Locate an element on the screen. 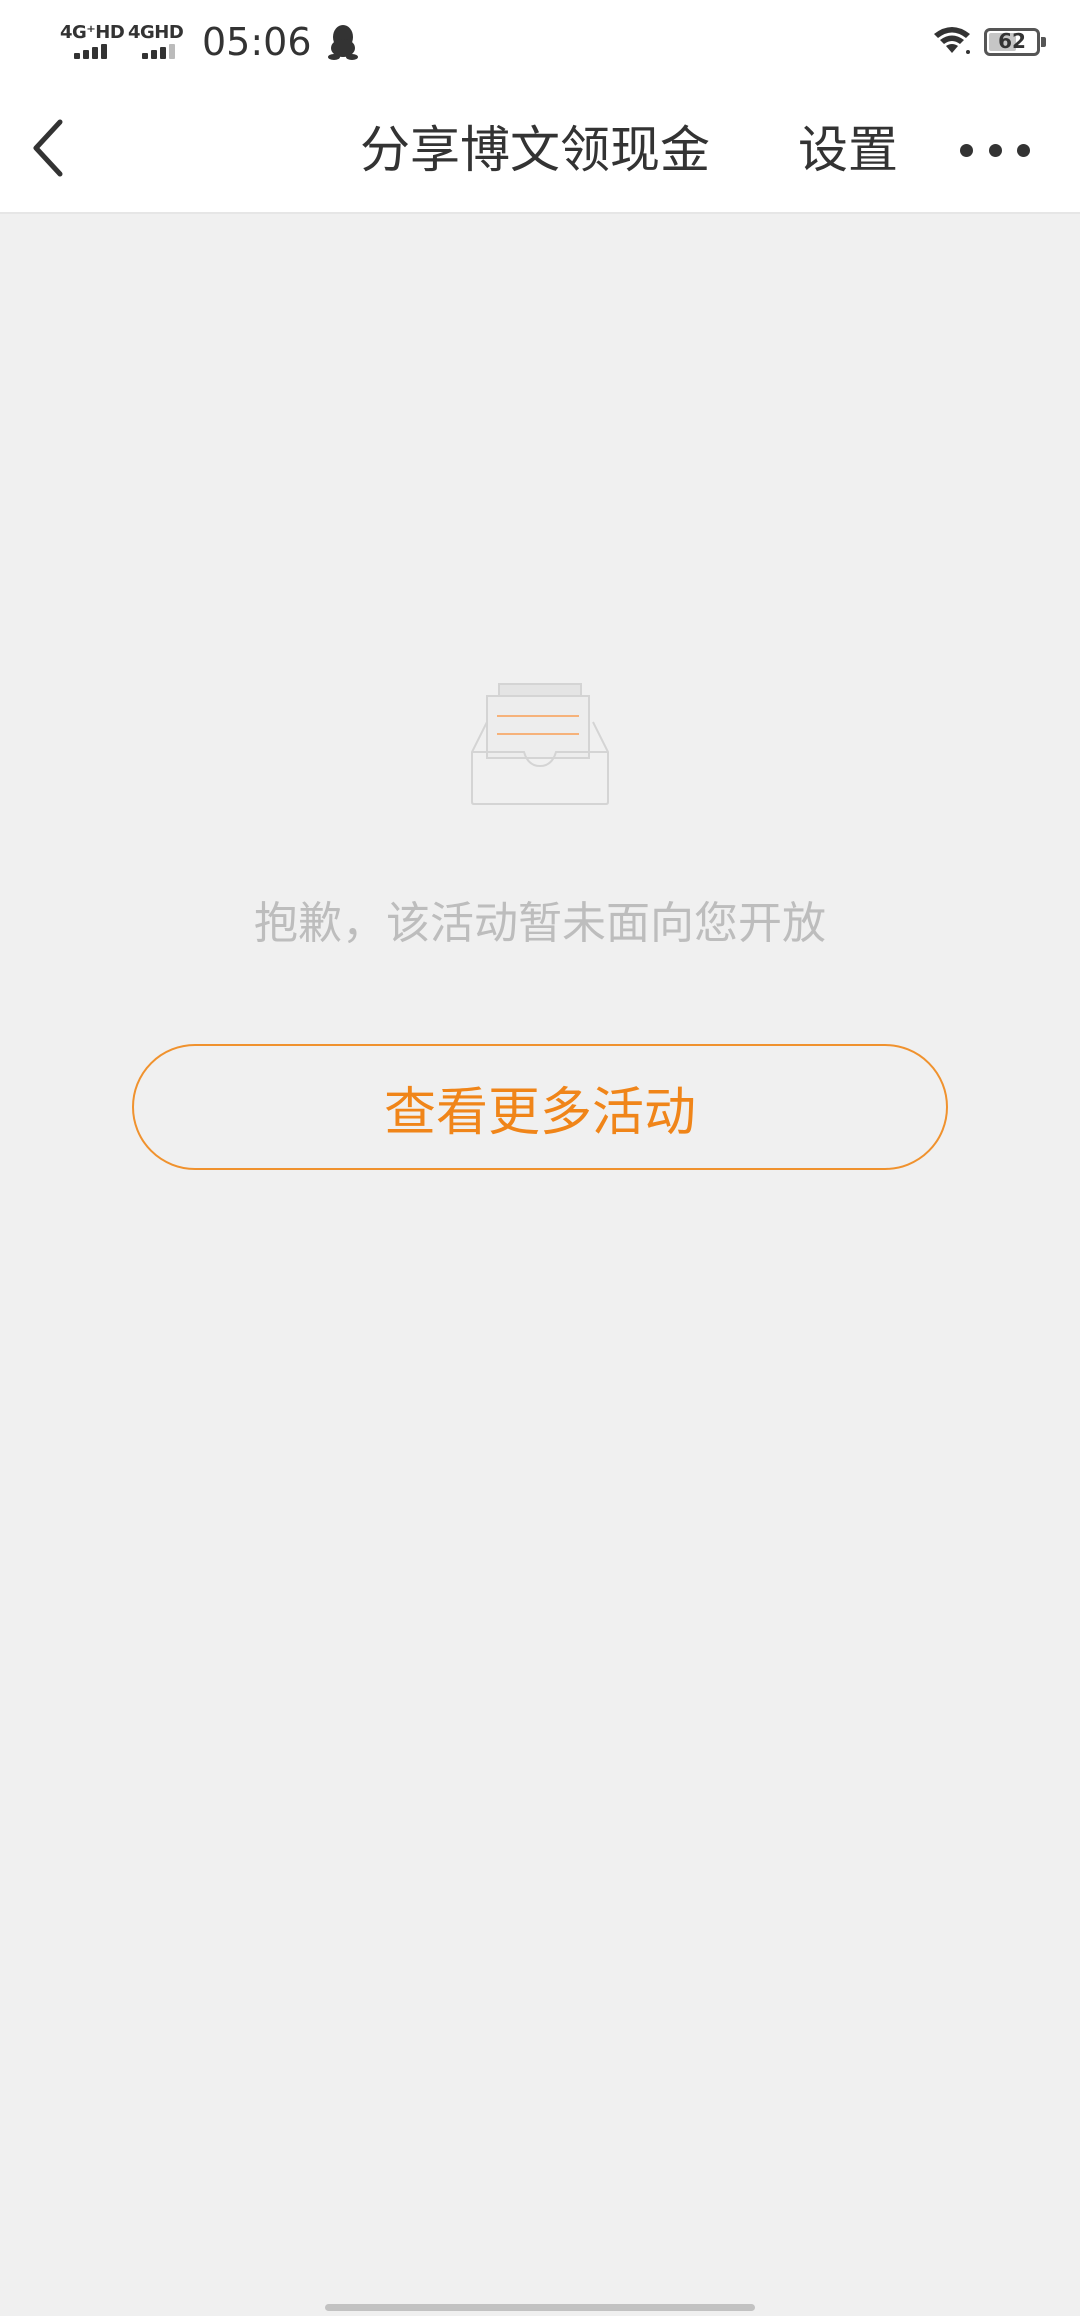 This screenshot has height=2316, width=1080. empty-message: 抱歉，该活动暂未面向您开放 is located at coordinates (540, 923).